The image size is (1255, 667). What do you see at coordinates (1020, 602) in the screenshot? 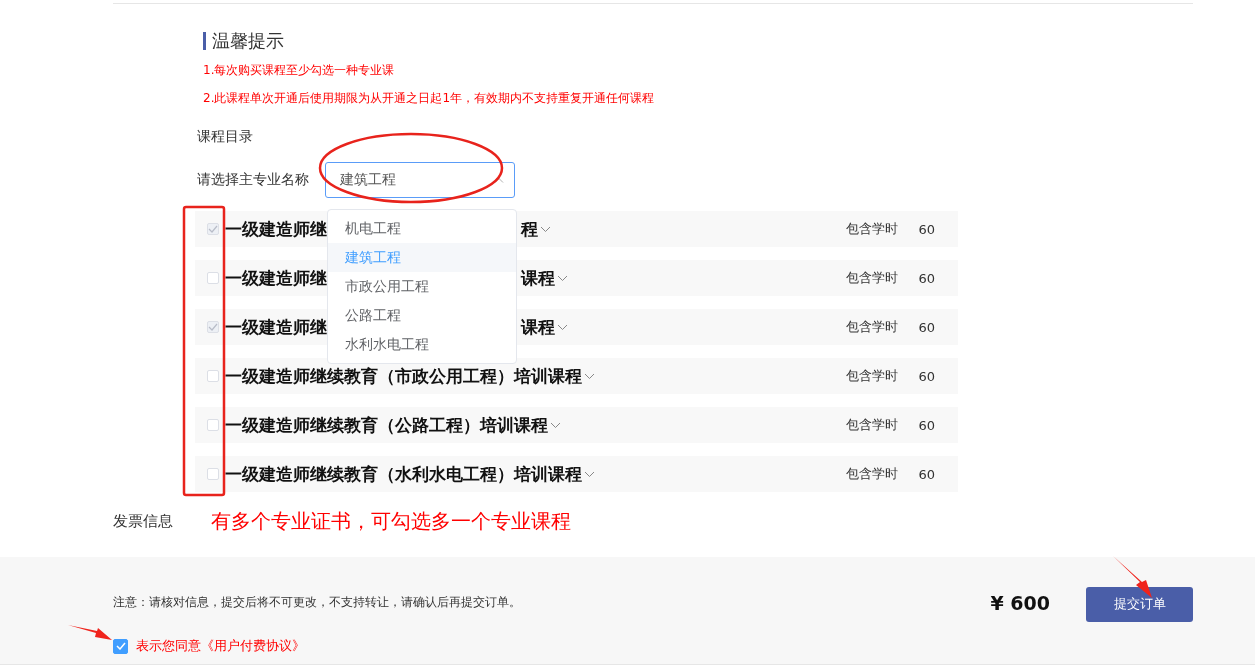
I see `price: ¥ 600` at bounding box center [1020, 602].